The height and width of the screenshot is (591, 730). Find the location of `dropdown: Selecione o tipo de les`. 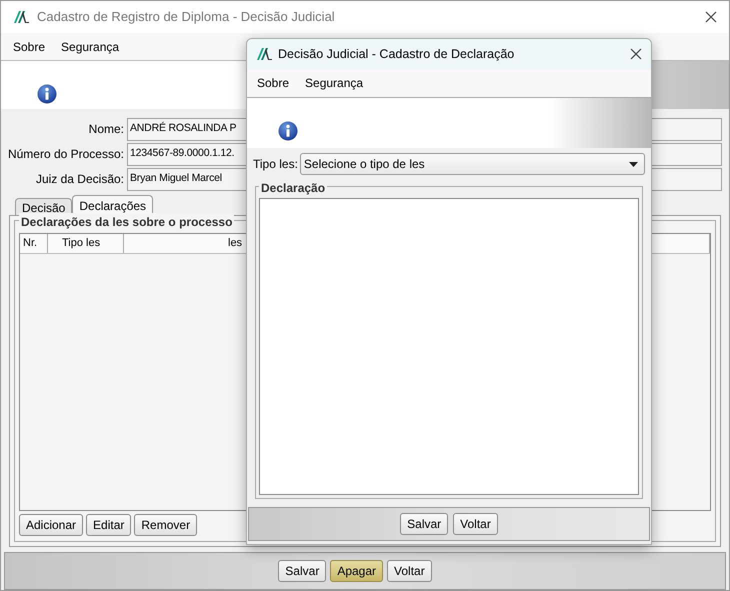

dropdown: Selecione o tipo de les is located at coordinates (472, 164).